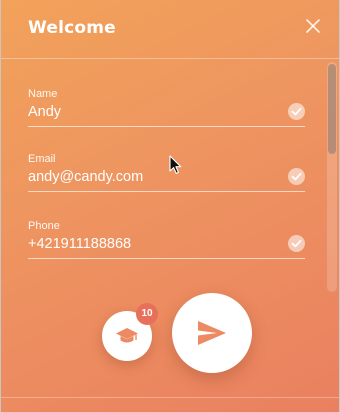 This screenshot has width=340, height=412. I want to click on scrollbar-thumb, so click(332, 109).